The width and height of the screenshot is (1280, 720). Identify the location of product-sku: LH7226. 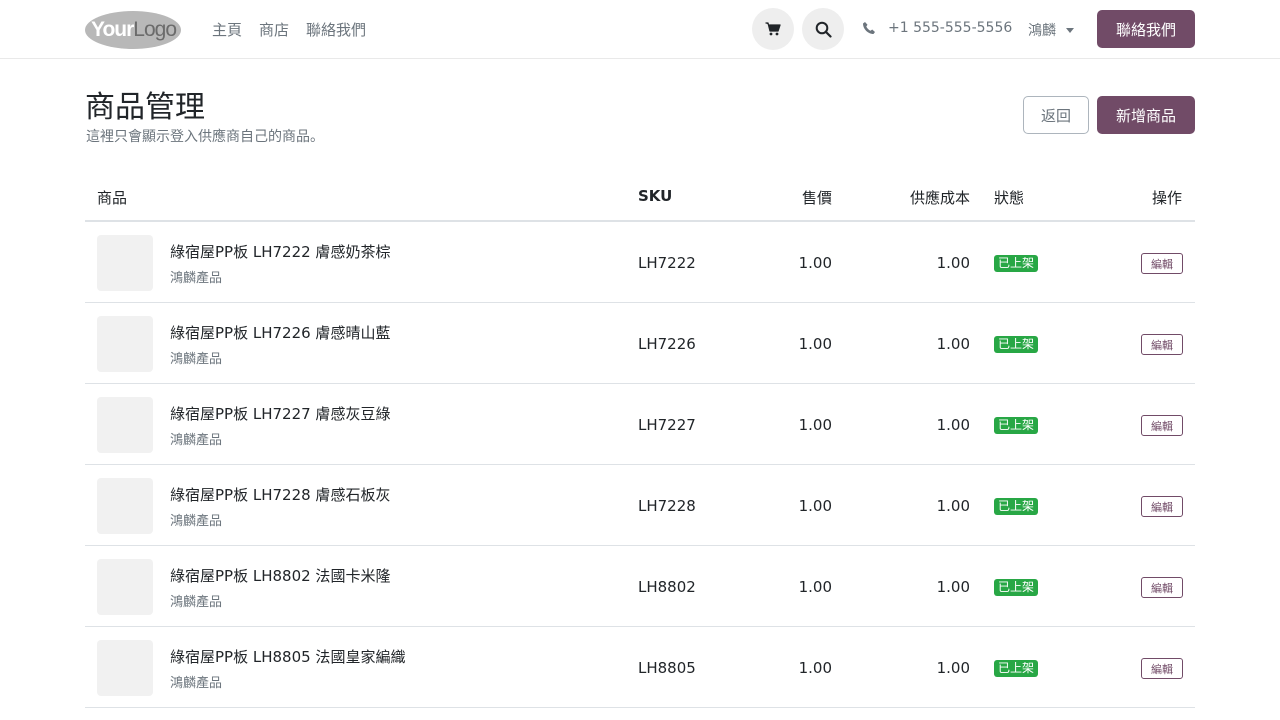
(667, 344).